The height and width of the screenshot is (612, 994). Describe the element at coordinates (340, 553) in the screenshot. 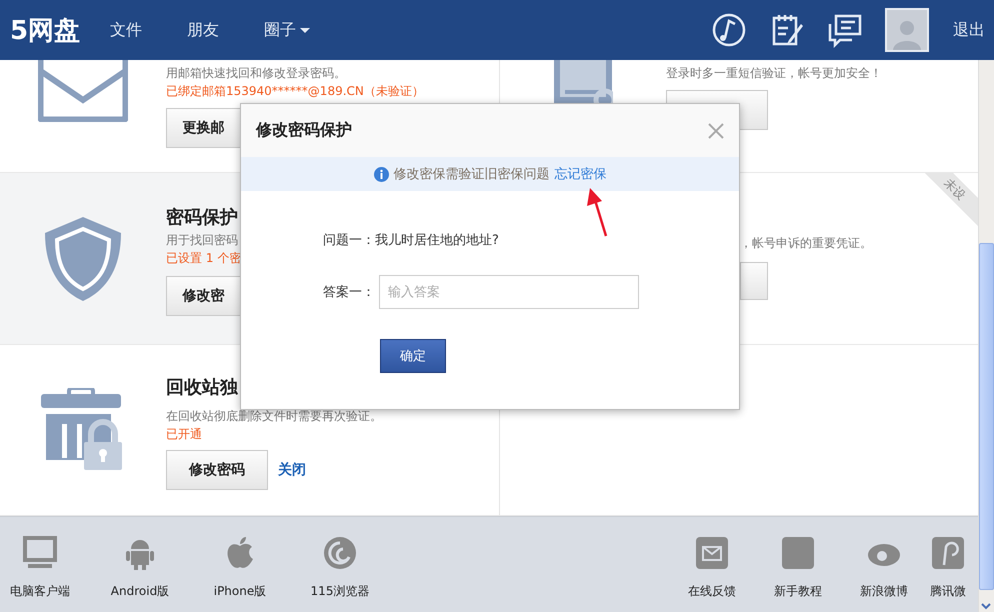

I see `swirl-icon` at that location.